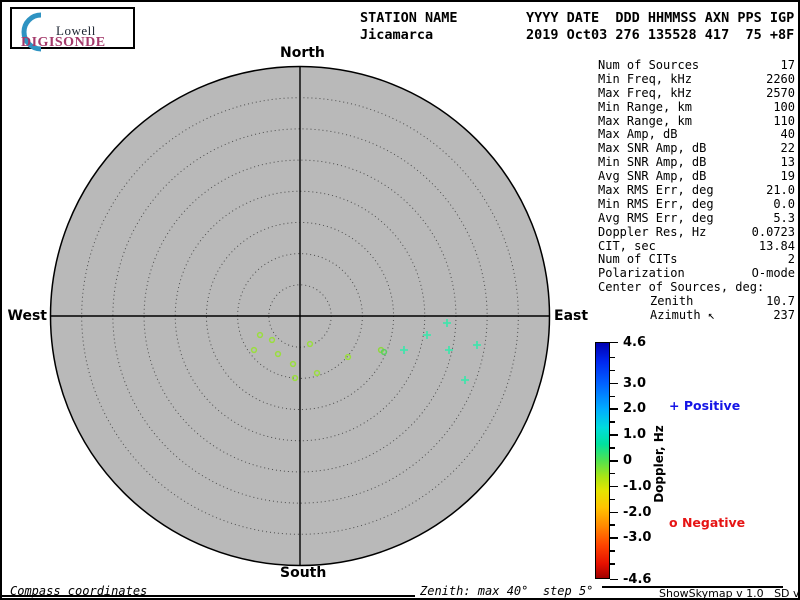 This screenshot has height=600, width=800. I want to click on stat-value: 22, so click(787, 148).